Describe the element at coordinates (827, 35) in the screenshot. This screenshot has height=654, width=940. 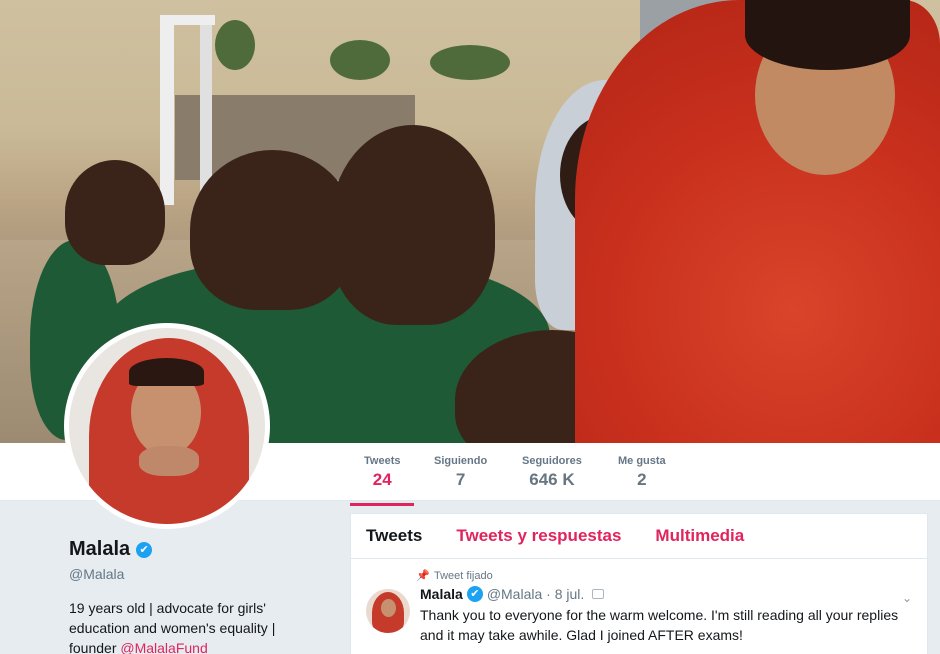
I see `woman-hair` at that location.